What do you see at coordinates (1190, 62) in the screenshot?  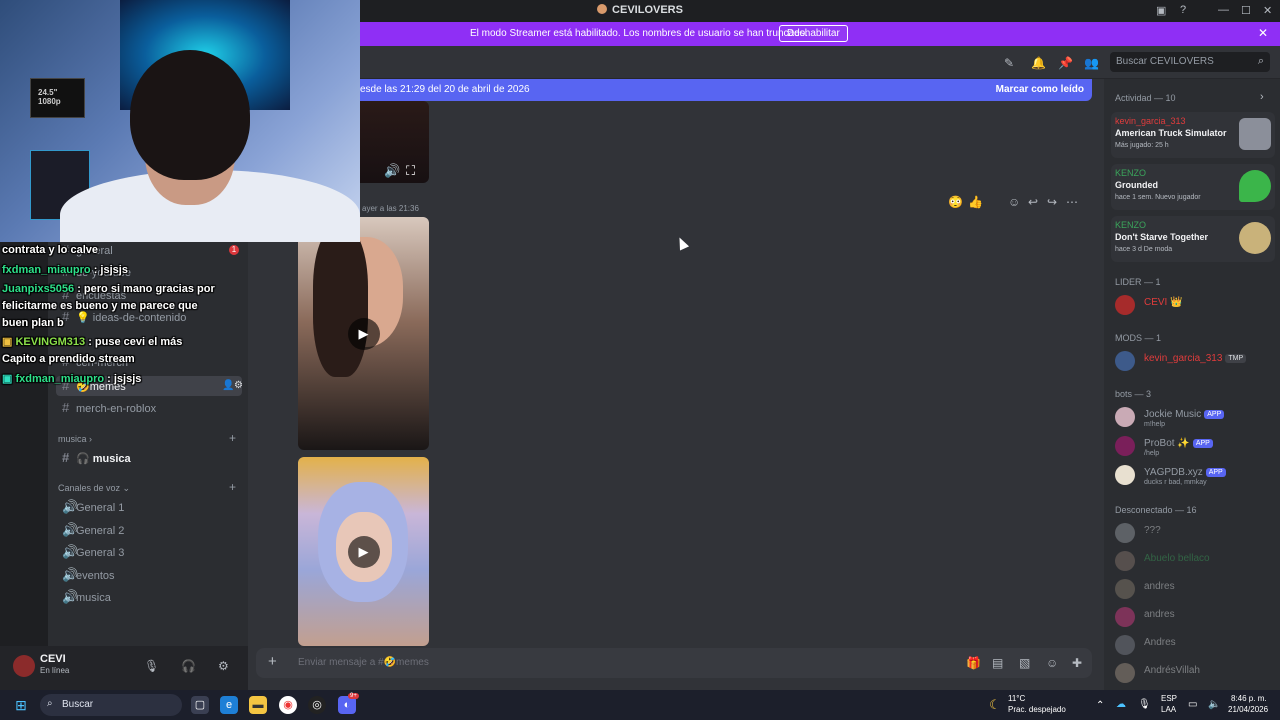 I see `search-input: Buscar CEVILOVERS ⌕` at bounding box center [1190, 62].